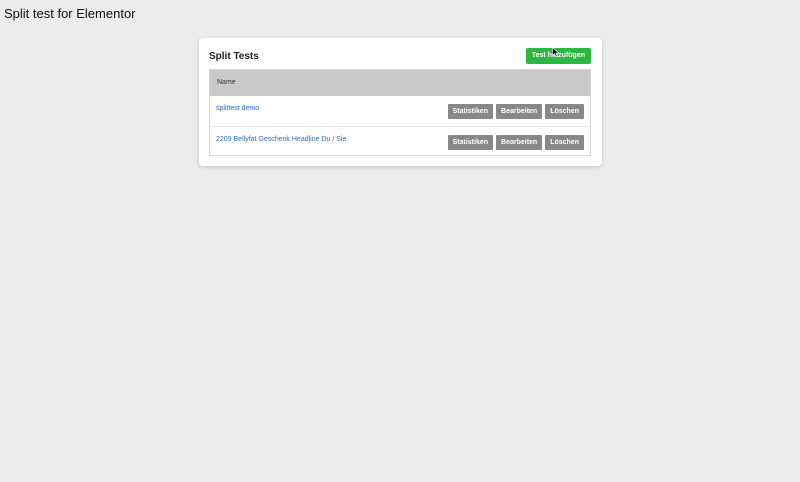 This screenshot has height=482, width=800. What do you see at coordinates (70, 13) in the screenshot?
I see `page-title: Split test for Elementor` at bounding box center [70, 13].